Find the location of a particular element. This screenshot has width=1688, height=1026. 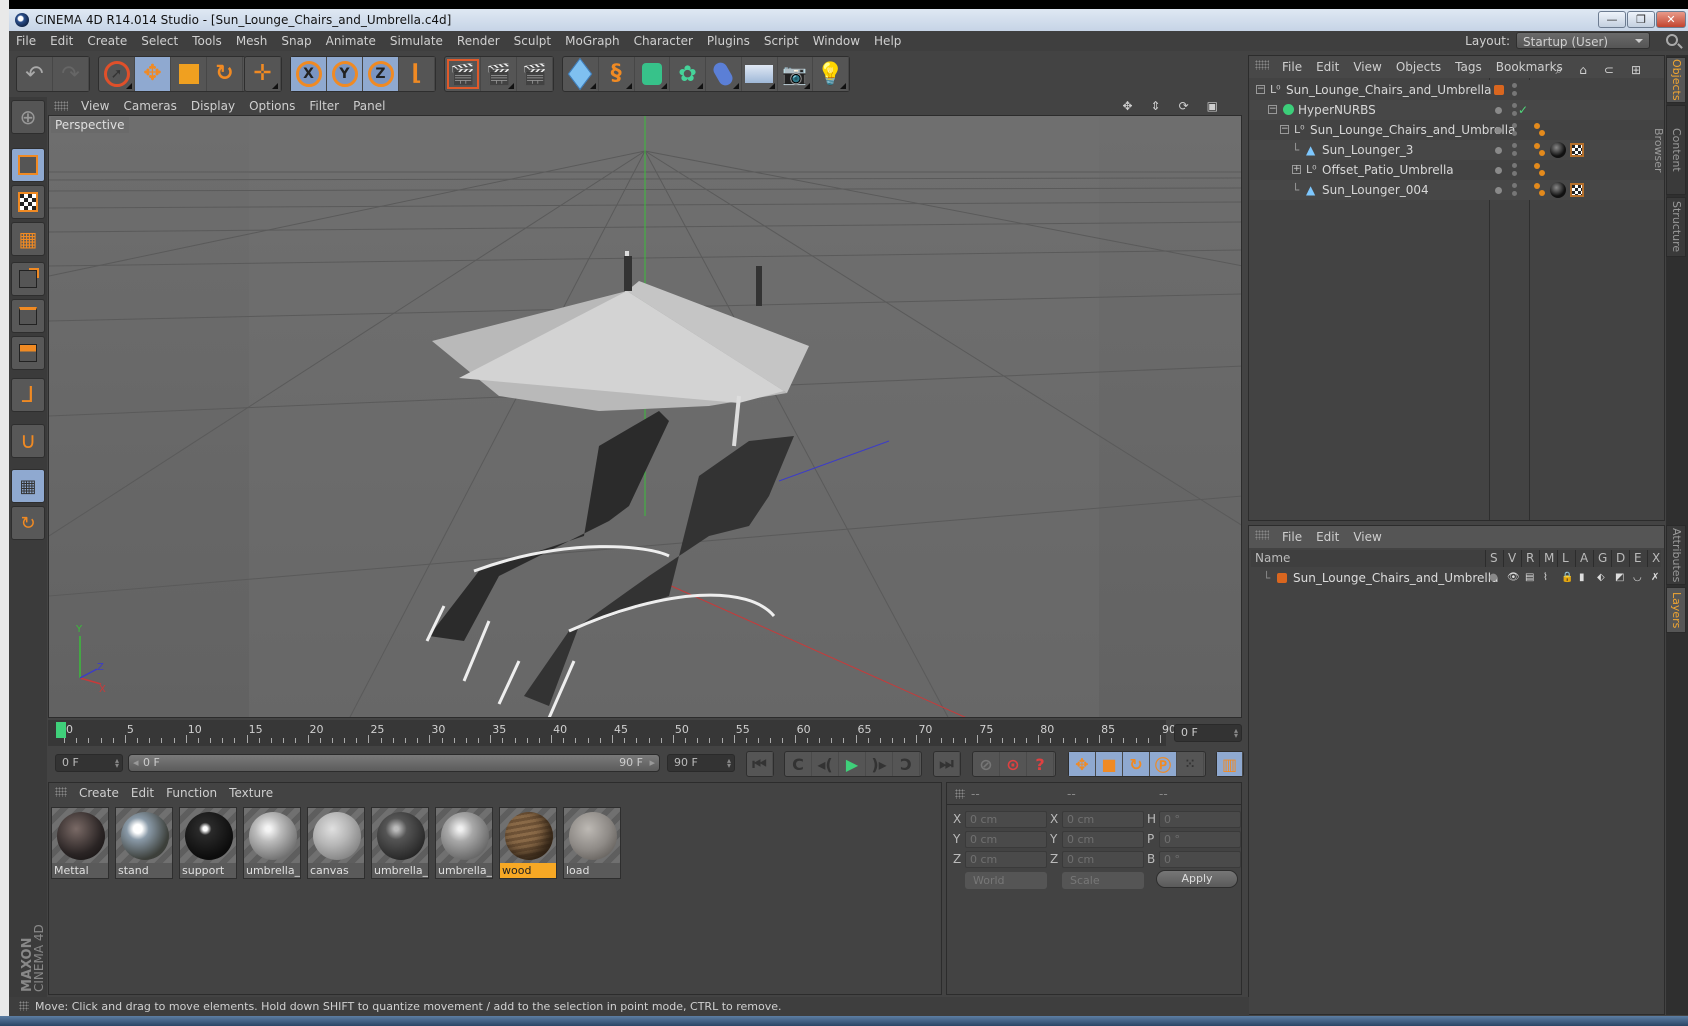

make-editable-button: ⊕ is located at coordinates (28, 117).